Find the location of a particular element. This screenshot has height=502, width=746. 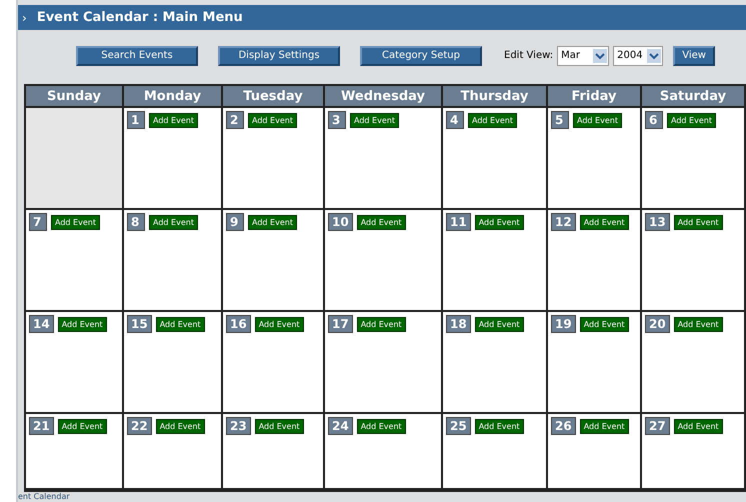

weekday-header: Sunday is located at coordinates (75, 97).